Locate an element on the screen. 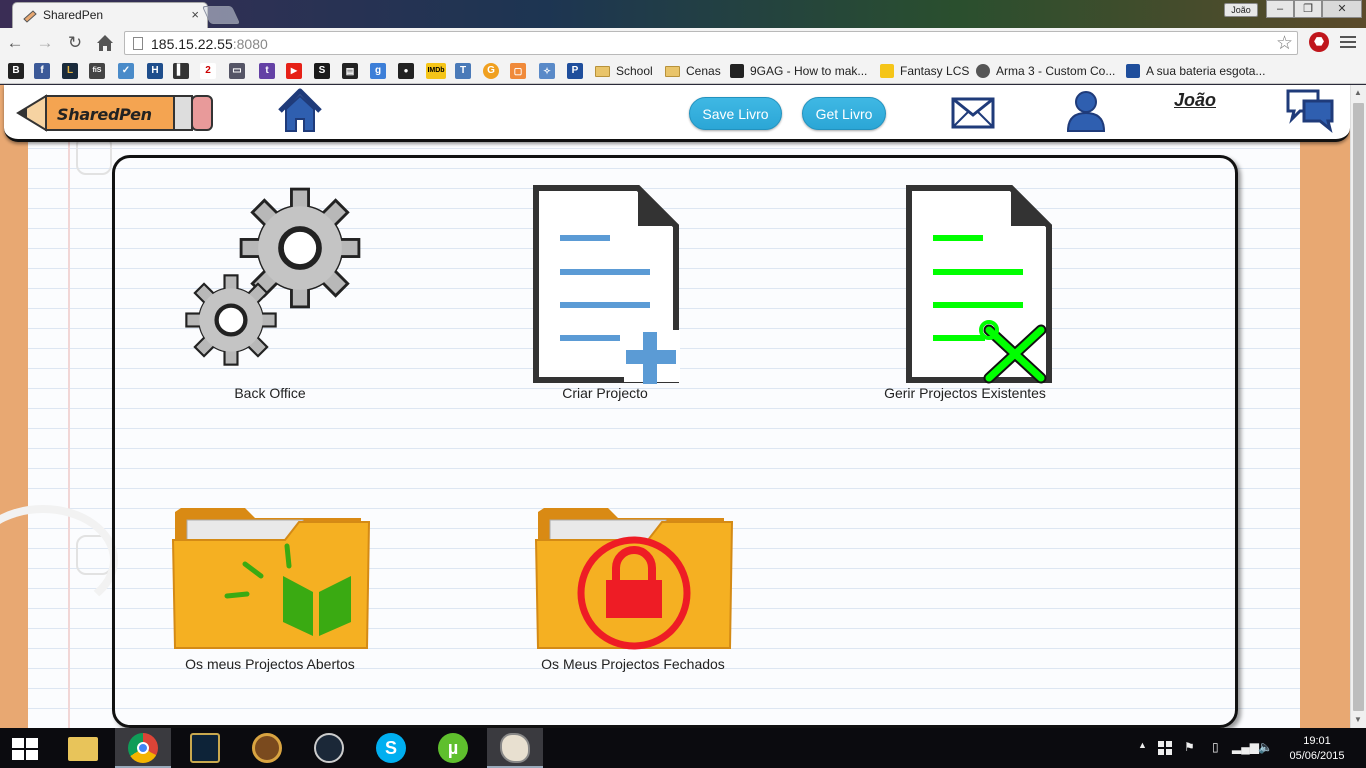 The width and height of the screenshot is (1366, 768). bookmark-star-blue-icon: ✧ is located at coordinates (547, 71).